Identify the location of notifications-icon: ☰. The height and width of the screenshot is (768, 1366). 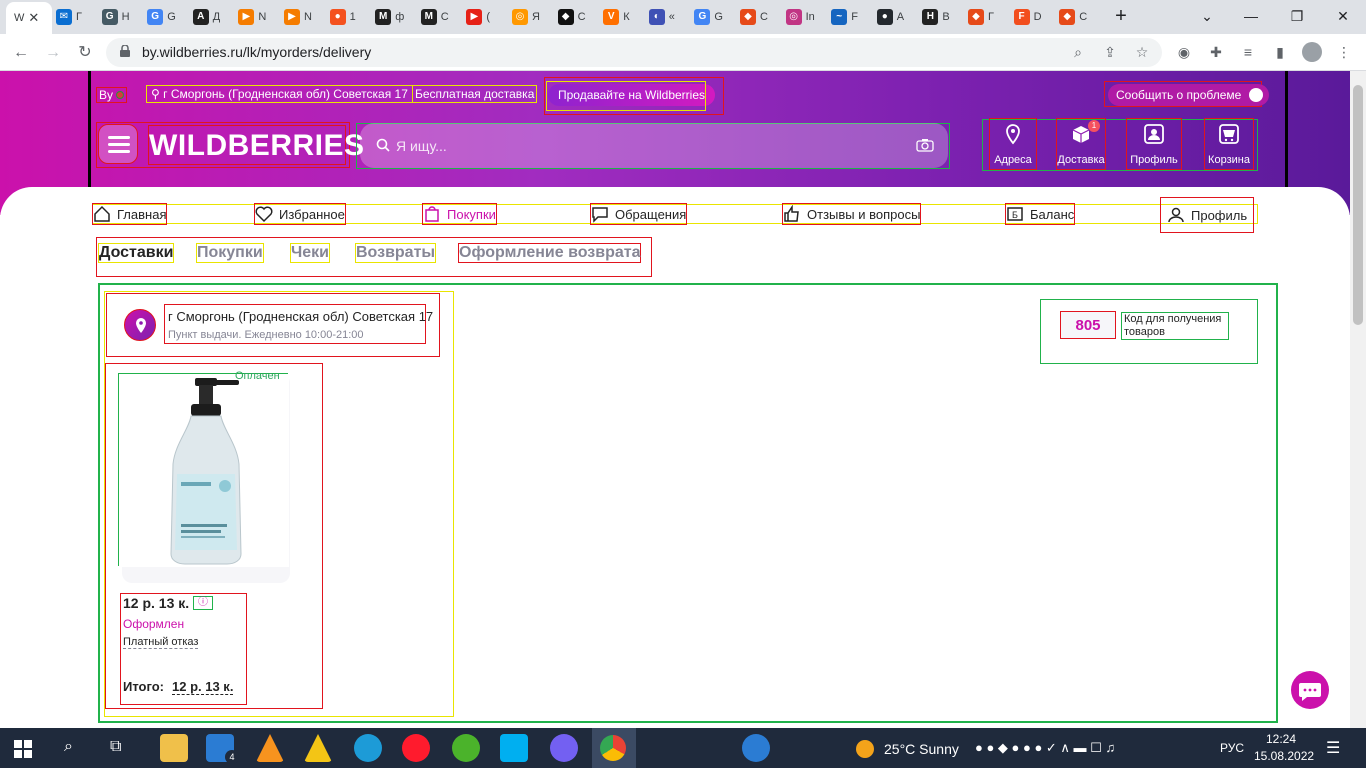
(1333, 748).